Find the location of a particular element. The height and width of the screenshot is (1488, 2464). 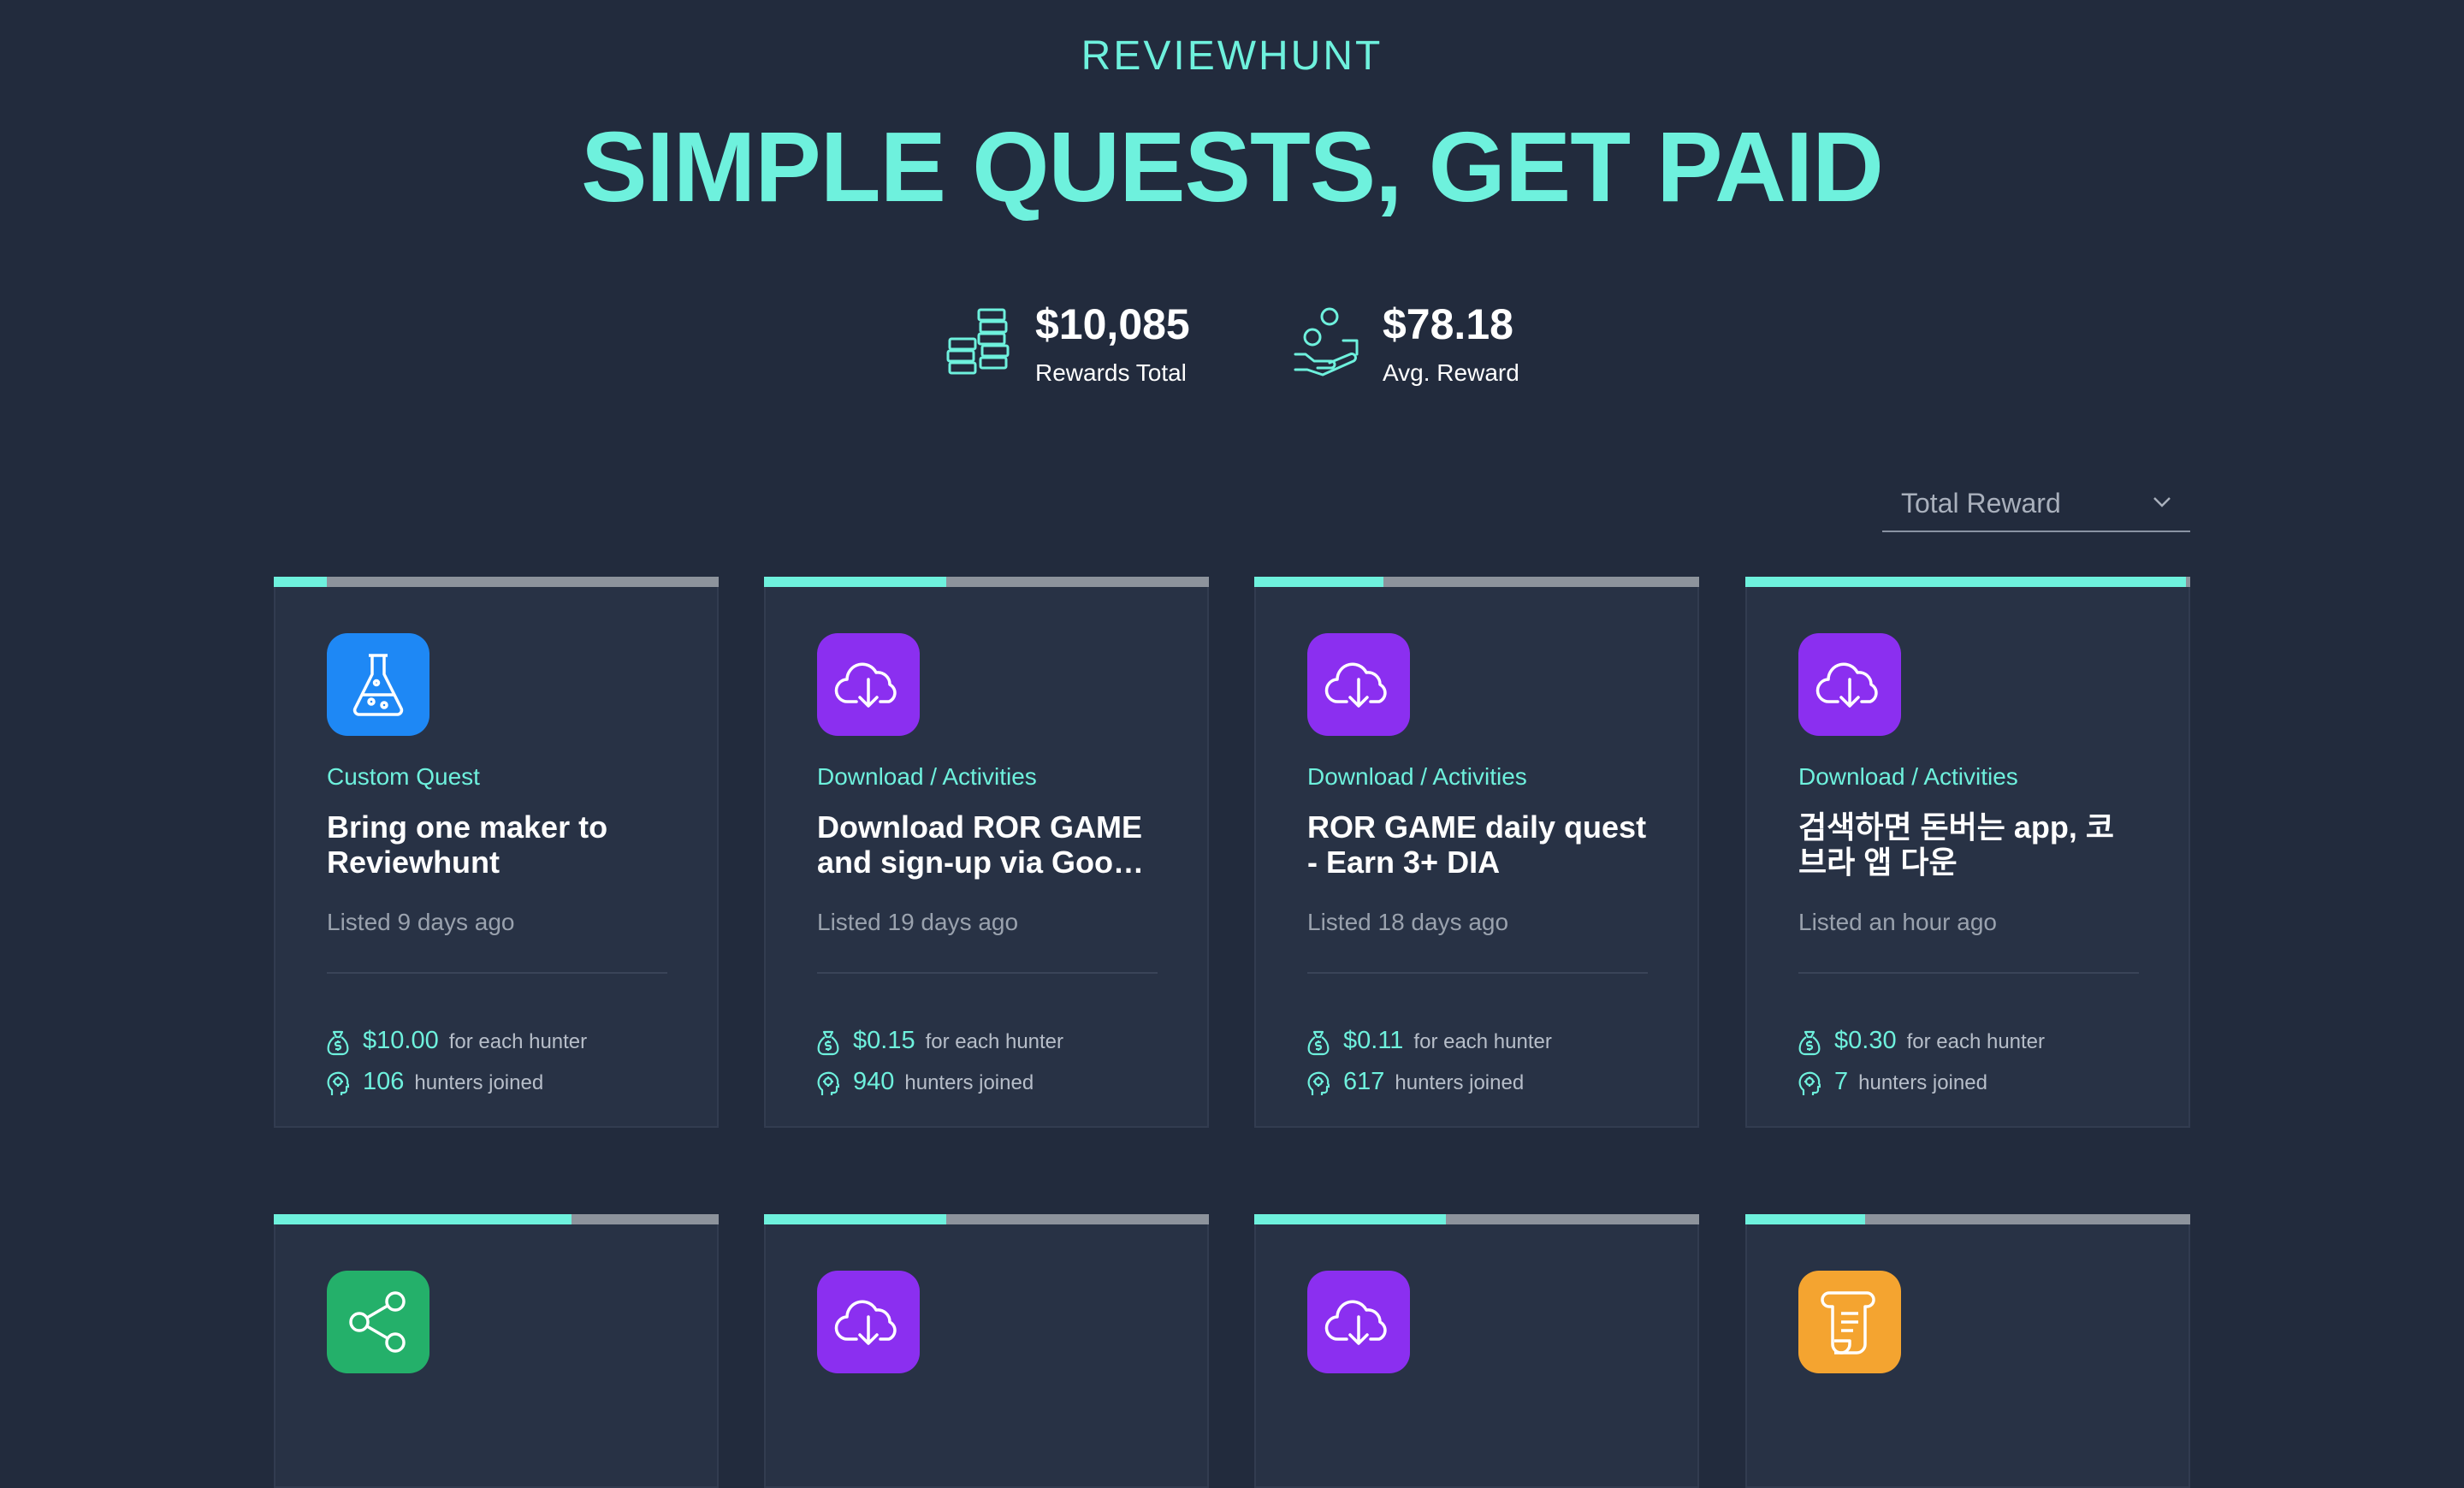

rewards-total-label: Rewards Total is located at coordinates (1111, 372).